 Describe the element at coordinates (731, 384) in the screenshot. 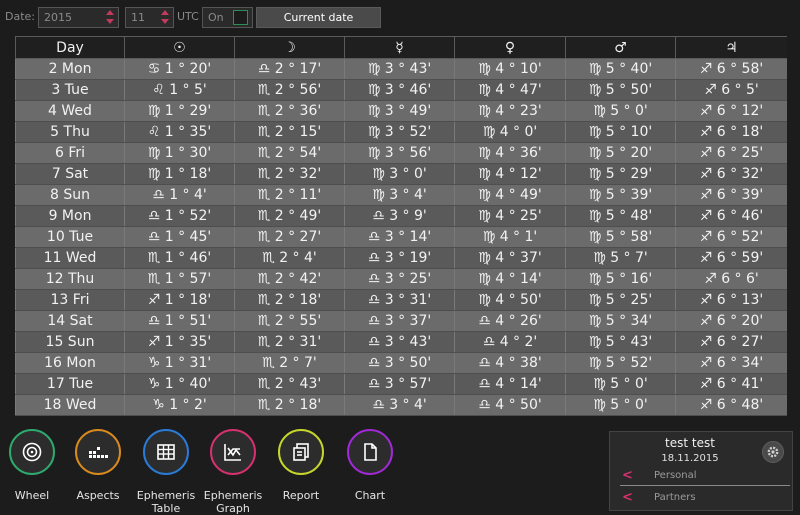

I see `position-cell: ♐ 6 ° 41'` at that location.